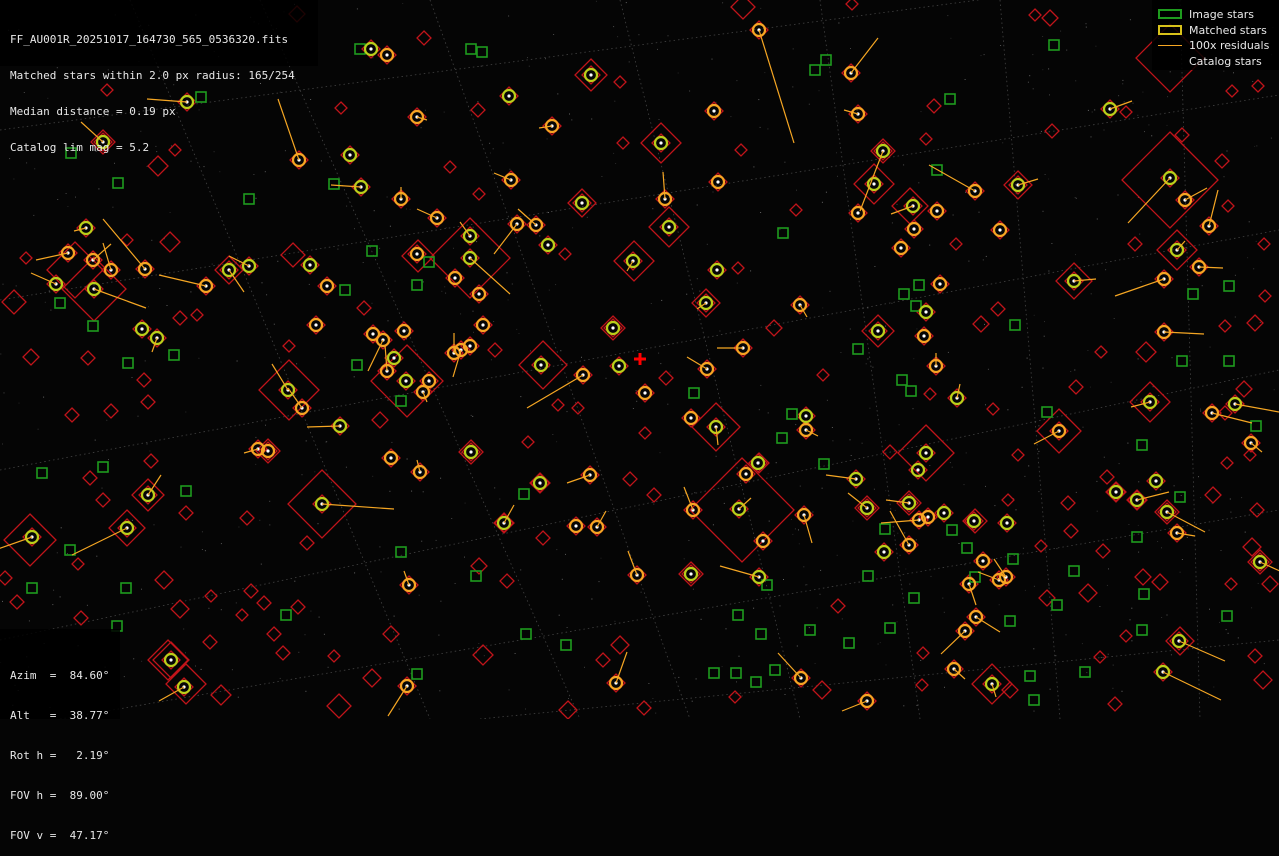  I want to click on legend-matched-stars: Matched stars, so click(1212, 30).